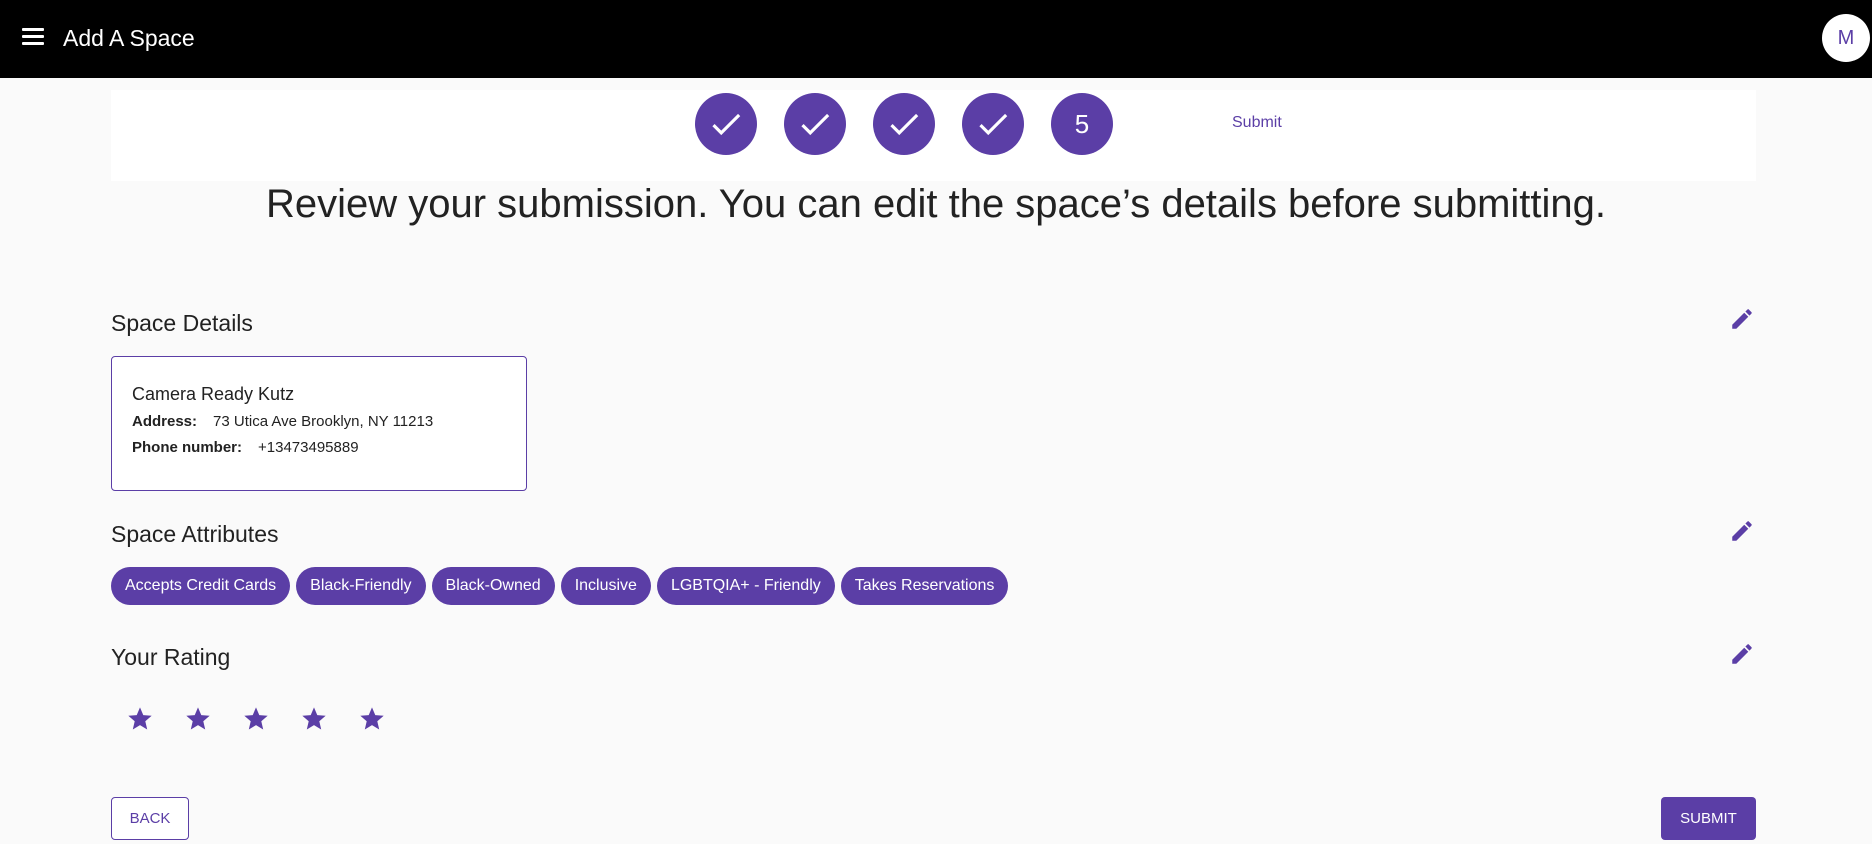 The image size is (1872, 844). What do you see at coordinates (201, 586) in the screenshot?
I see `chip-accepts-credit-cards: Accepts Credit Cards` at bounding box center [201, 586].